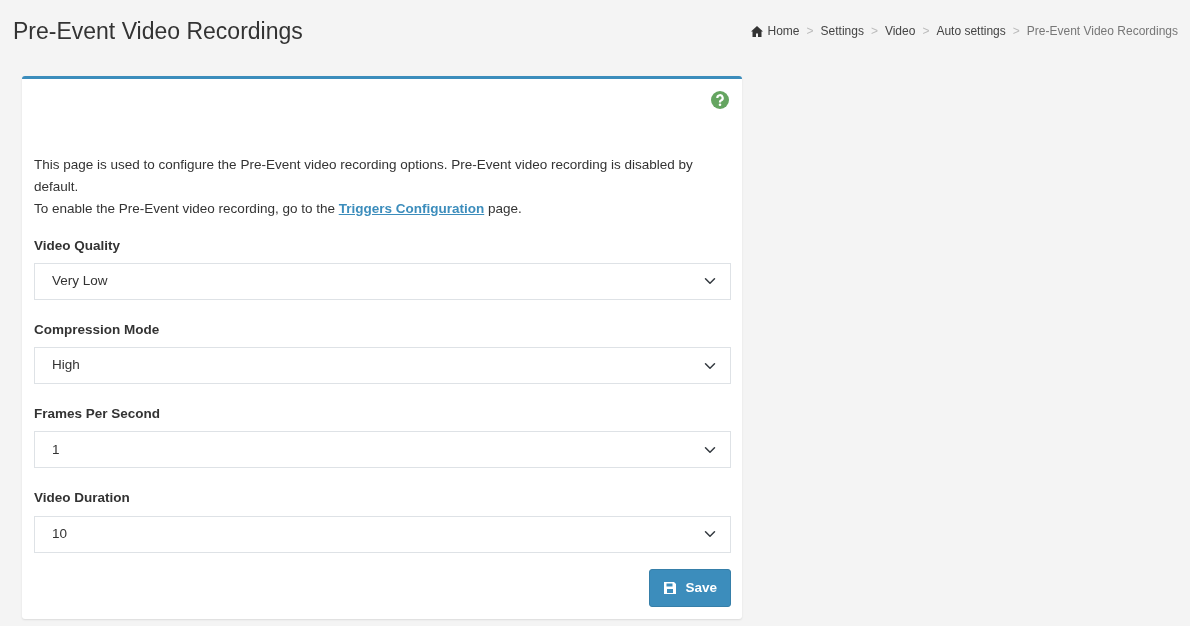 The height and width of the screenshot is (626, 1190). What do you see at coordinates (364, 175) in the screenshot?
I see `description-text: This page is used to configure the Pre-Event video recording options. Pre-Event video recording is disabled by default.` at bounding box center [364, 175].